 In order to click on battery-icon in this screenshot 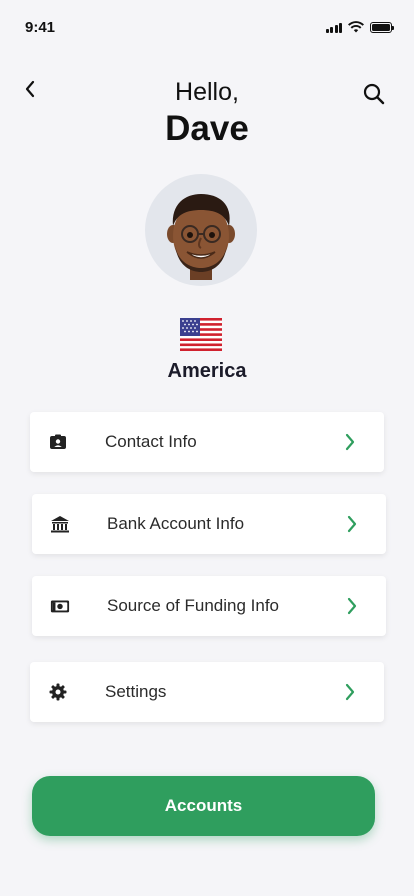, I will do `click(382, 27)`.